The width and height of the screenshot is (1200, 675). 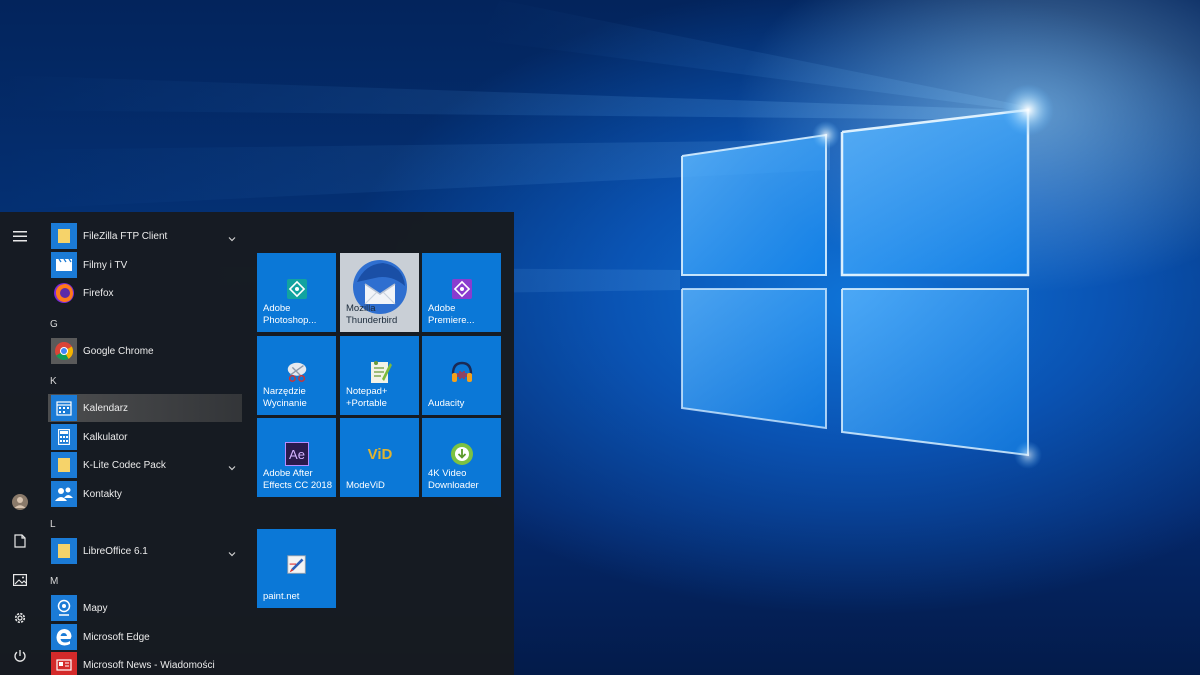 What do you see at coordinates (64, 437) in the screenshot?
I see `calculator-icon` at bounding box center [64, 437].